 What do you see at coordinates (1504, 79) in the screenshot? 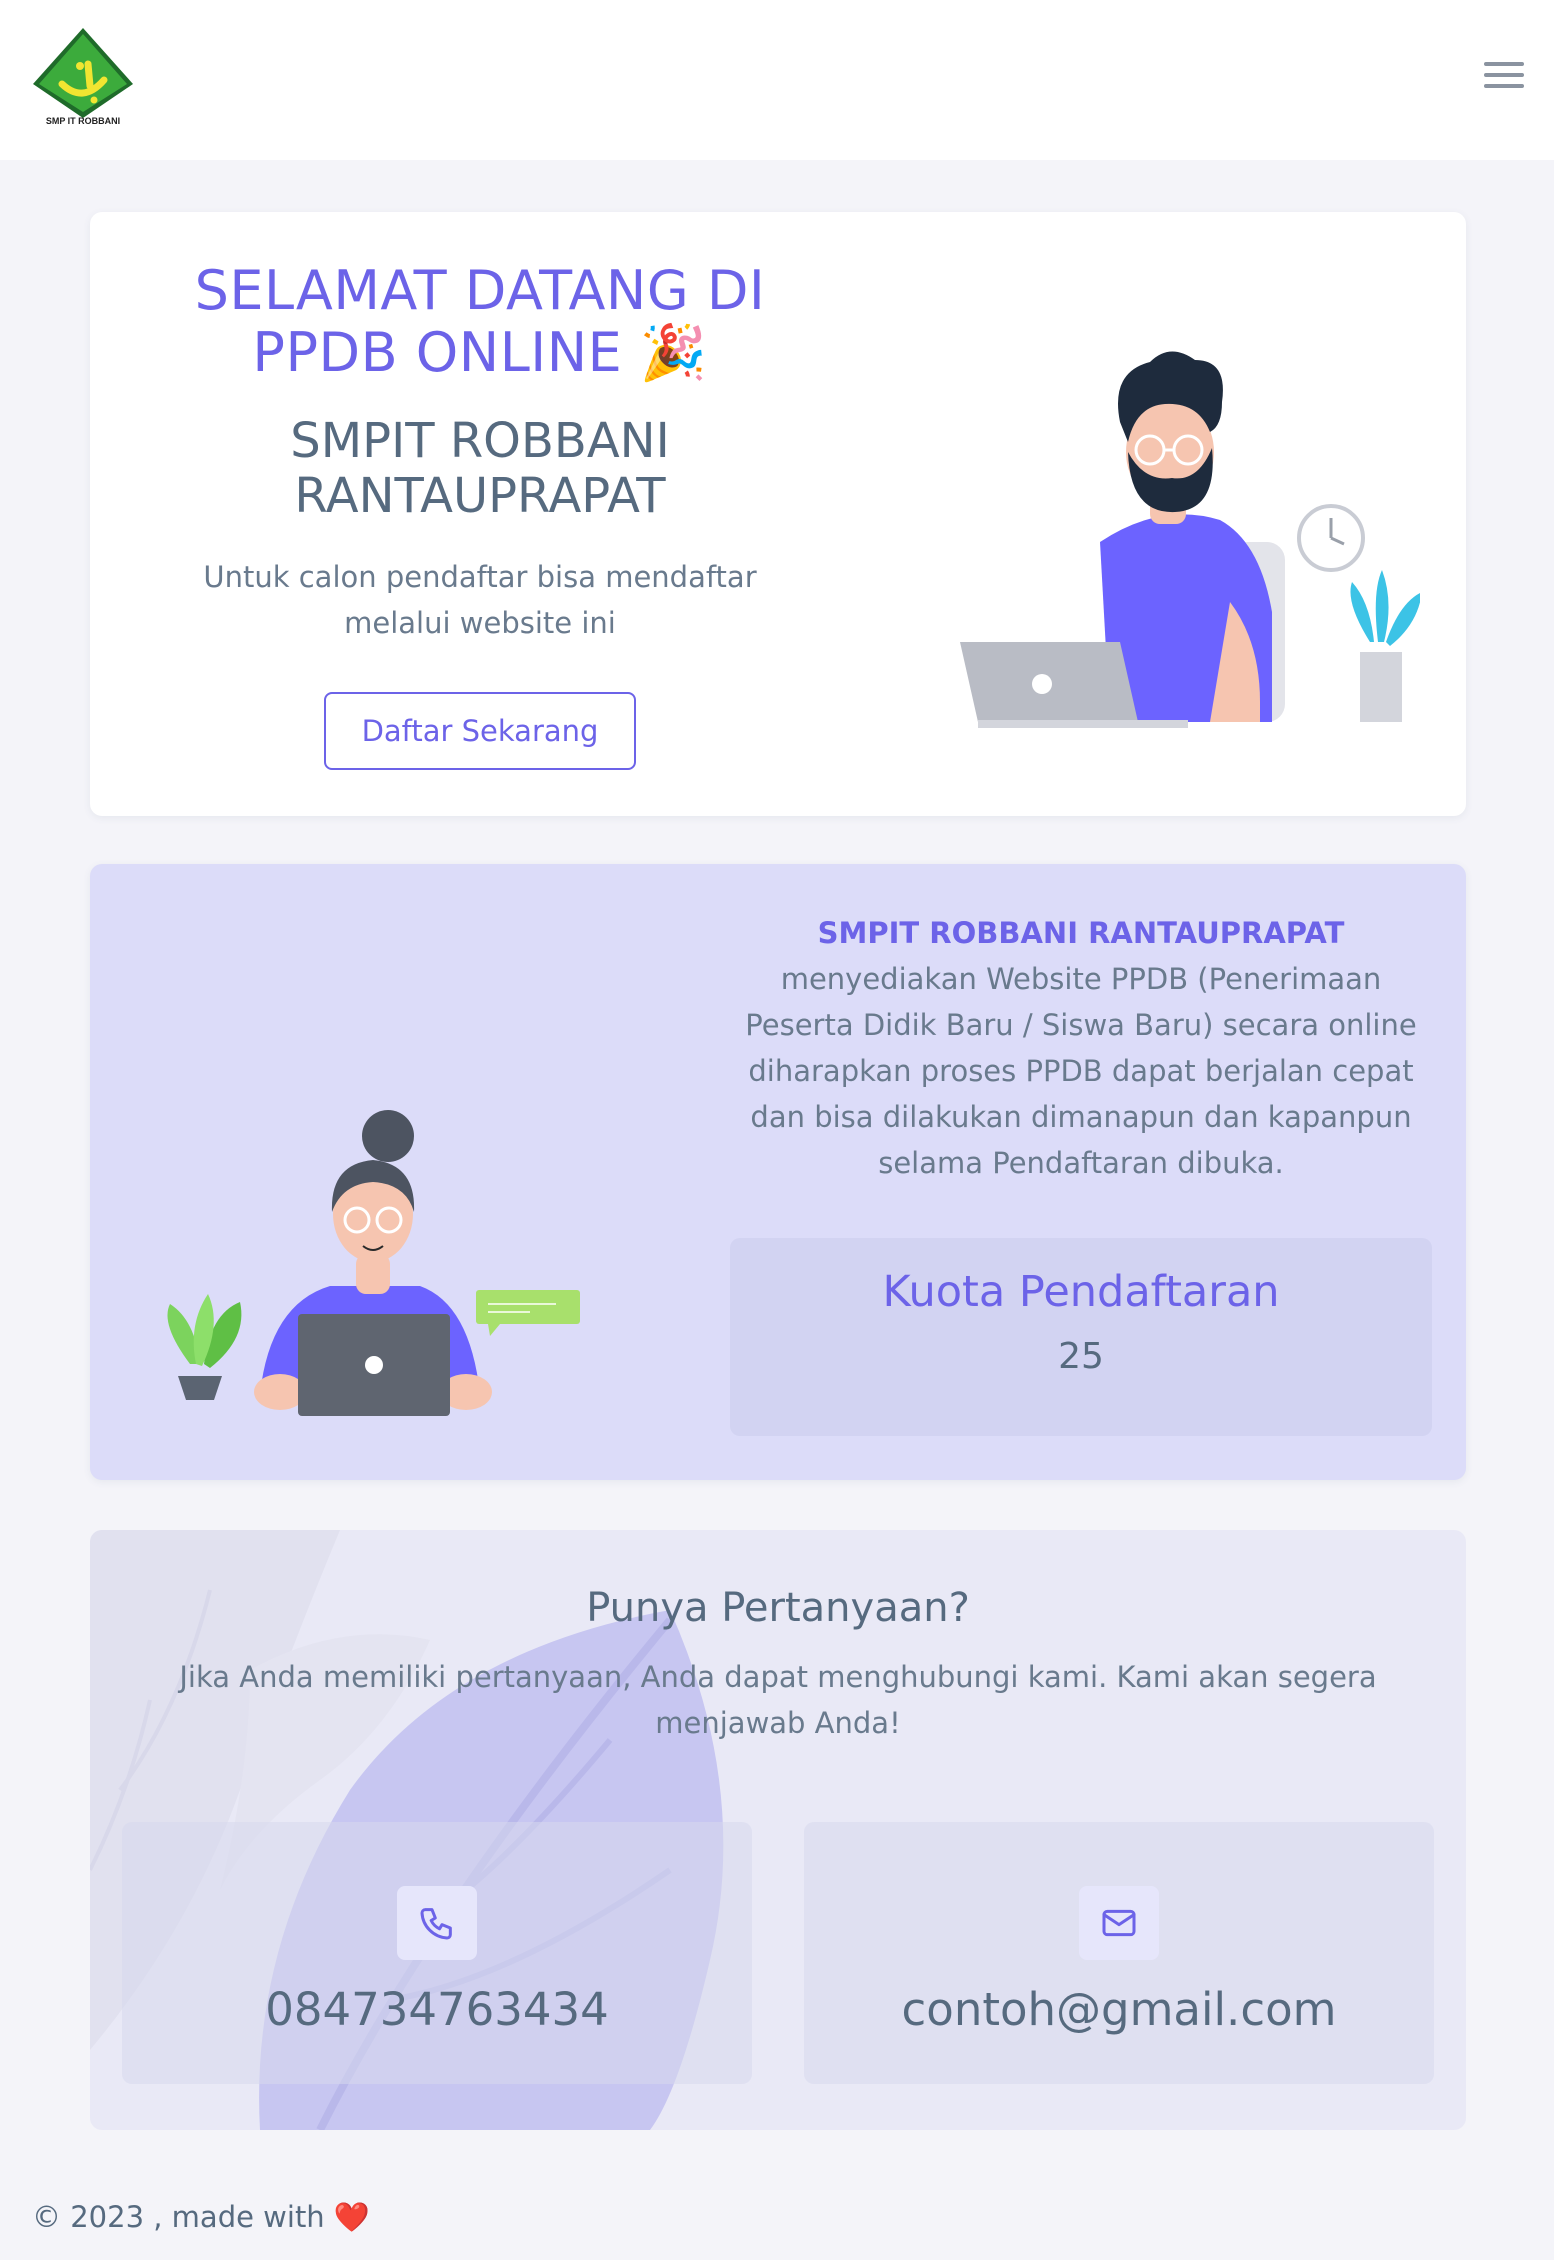
I see `hamburger-menu-icon` at bounding box center [1504, 79].